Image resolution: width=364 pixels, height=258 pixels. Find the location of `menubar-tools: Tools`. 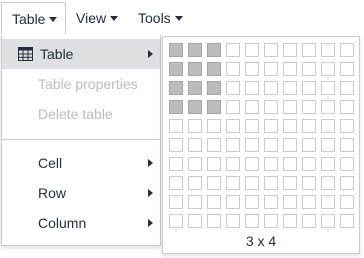

menubar-tools: Tools is located at coordinates (157, 18).